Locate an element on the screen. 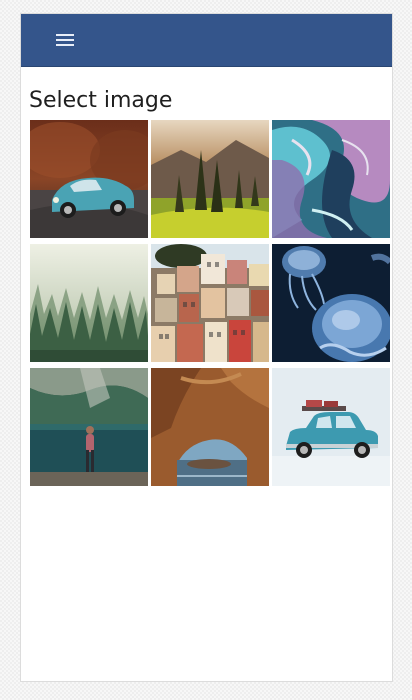 This screenshot has height=700, width=412. rock-arch-image is located at coordinates (210, 427).